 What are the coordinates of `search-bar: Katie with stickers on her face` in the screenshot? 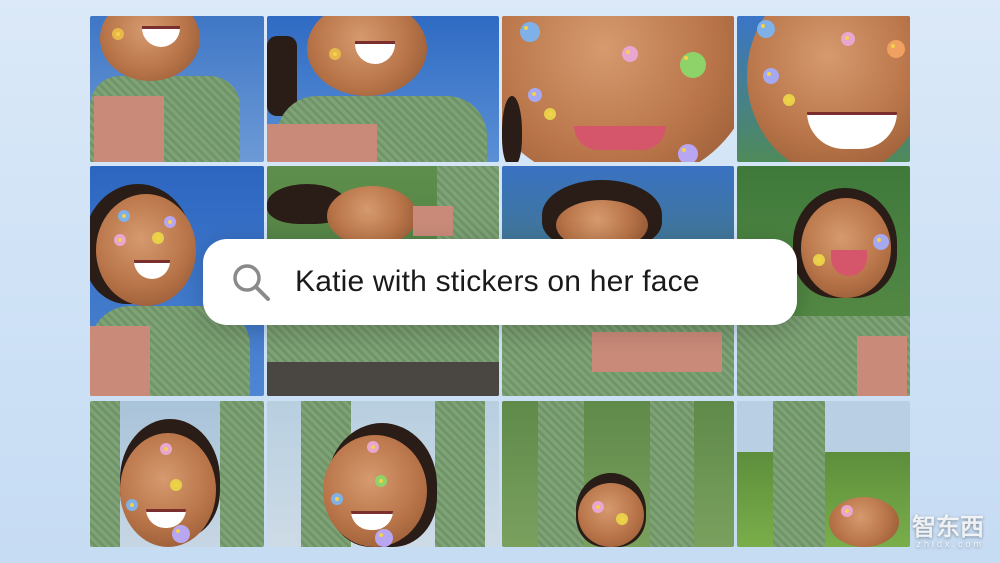 It's located at (500, 282).